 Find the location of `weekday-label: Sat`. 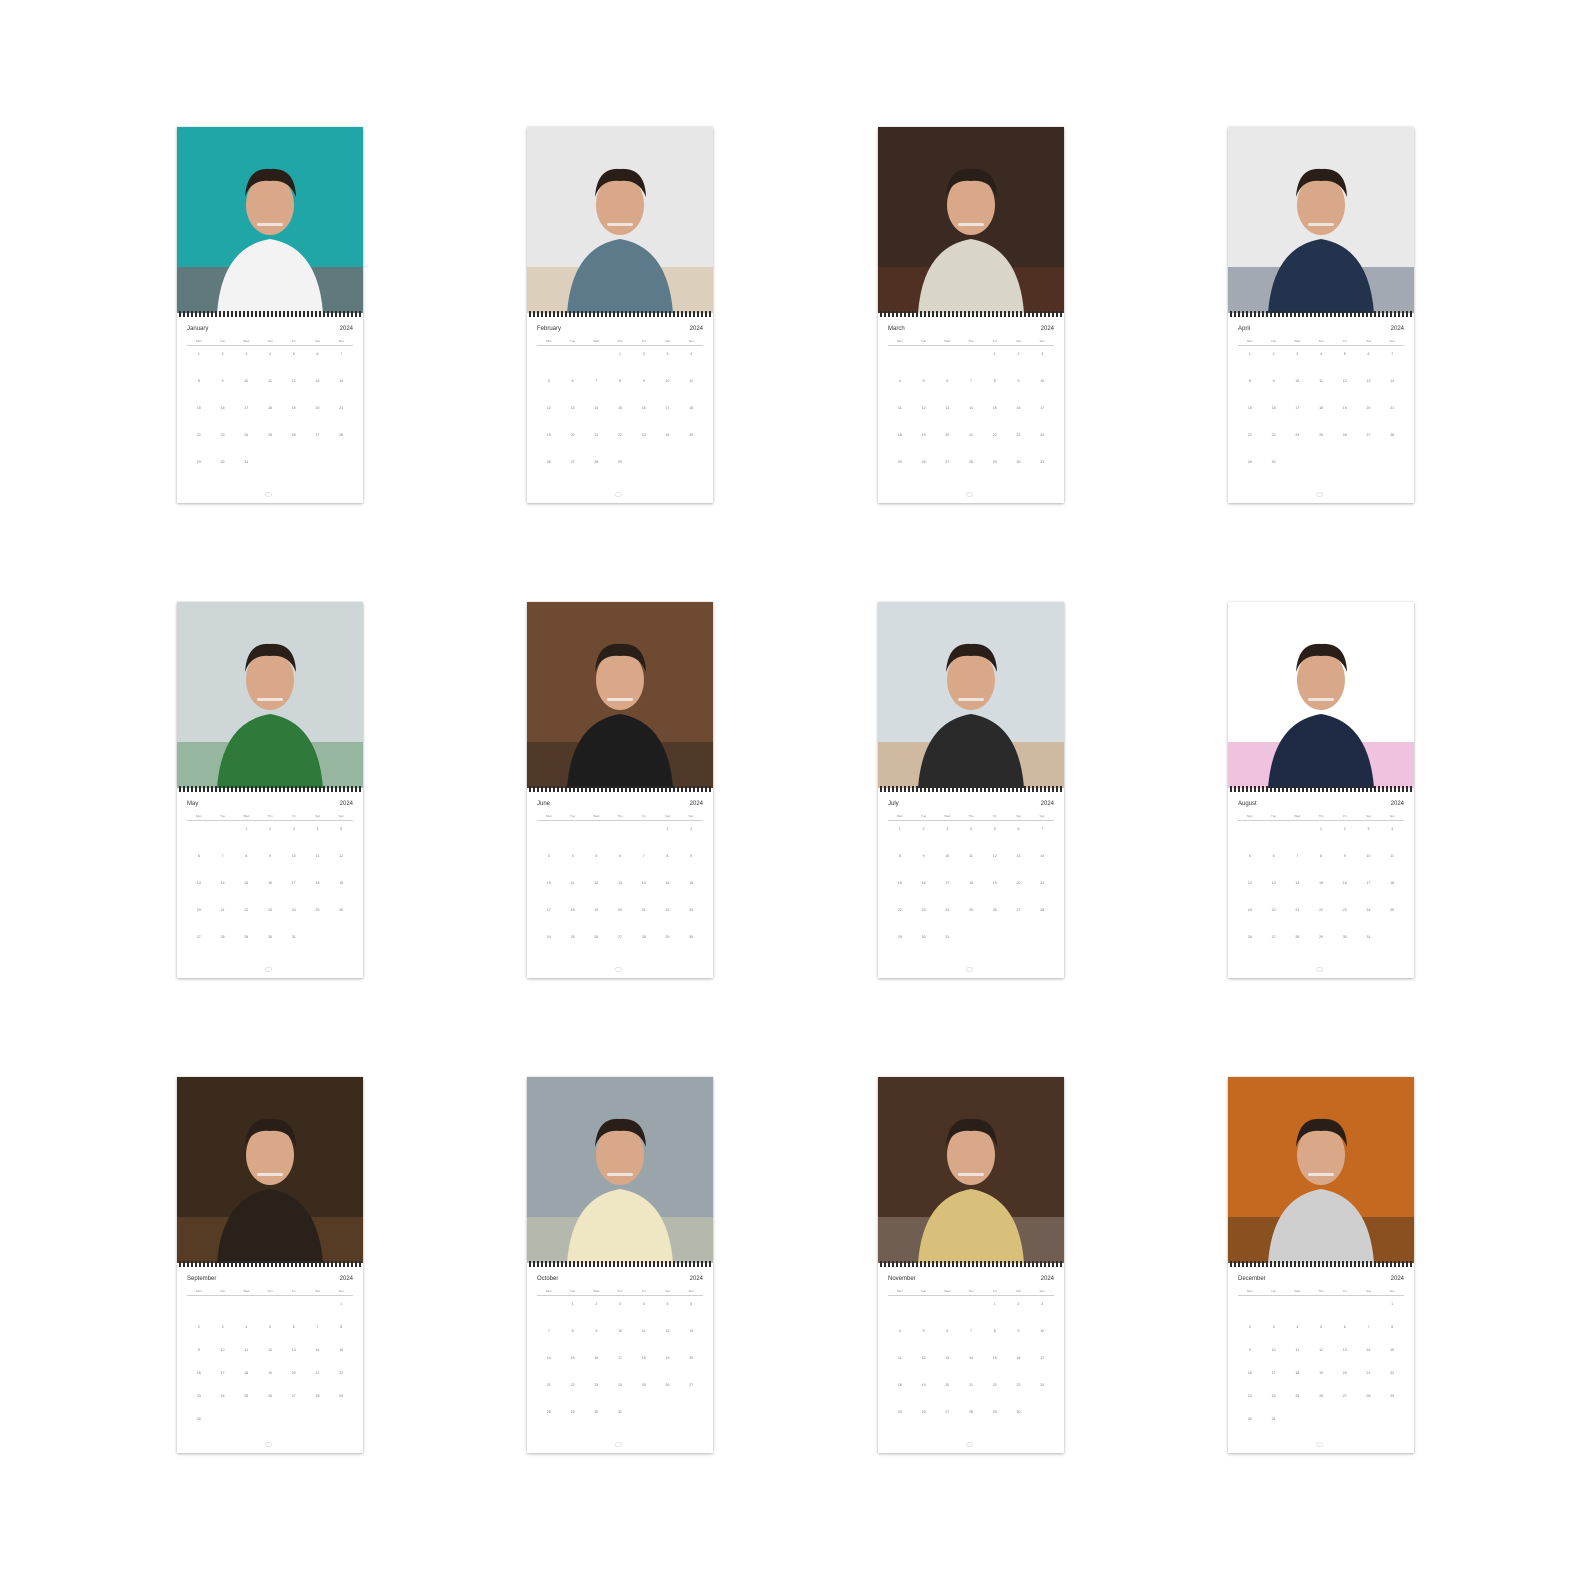

weekday-label: Sat is located at coordinates (667, 816).